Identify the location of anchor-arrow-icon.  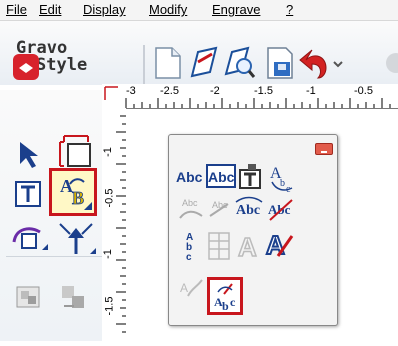
(77, 238).